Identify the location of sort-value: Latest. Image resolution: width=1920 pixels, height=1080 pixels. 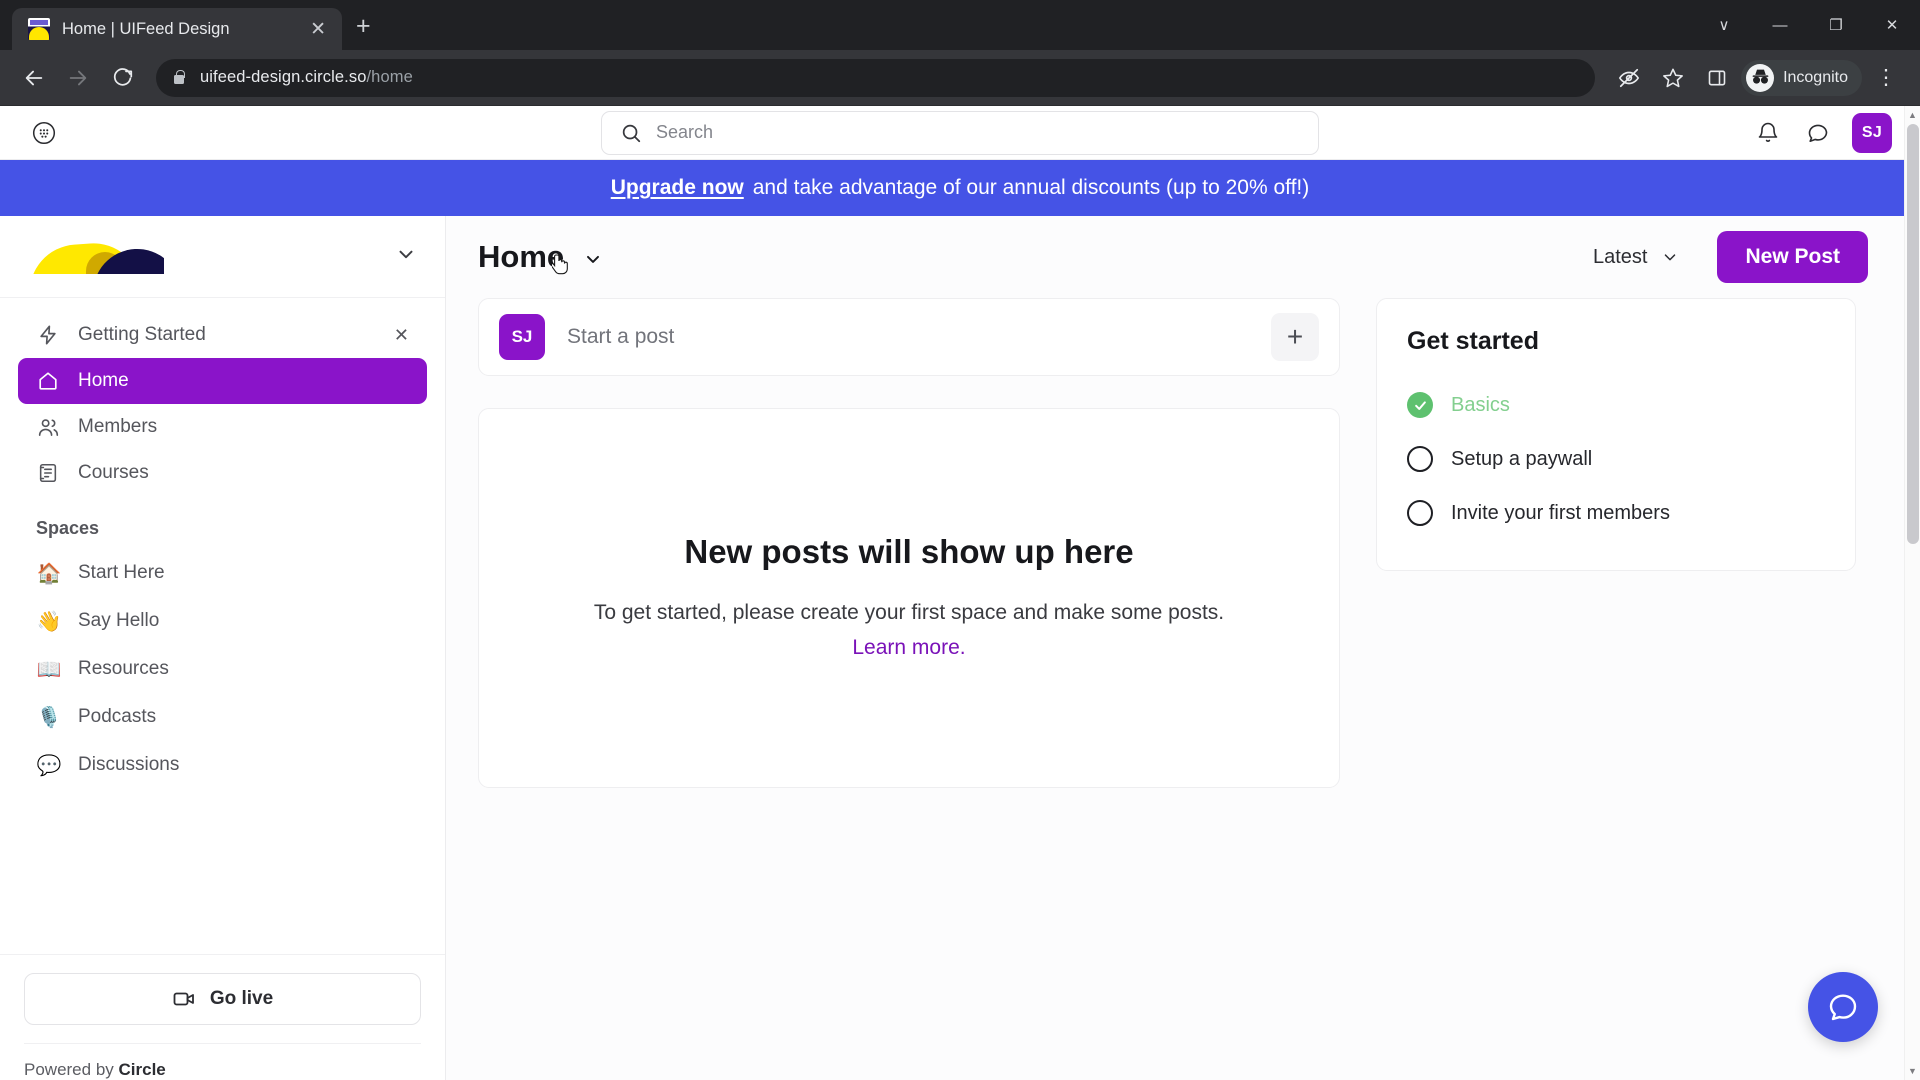
(1620, 256).